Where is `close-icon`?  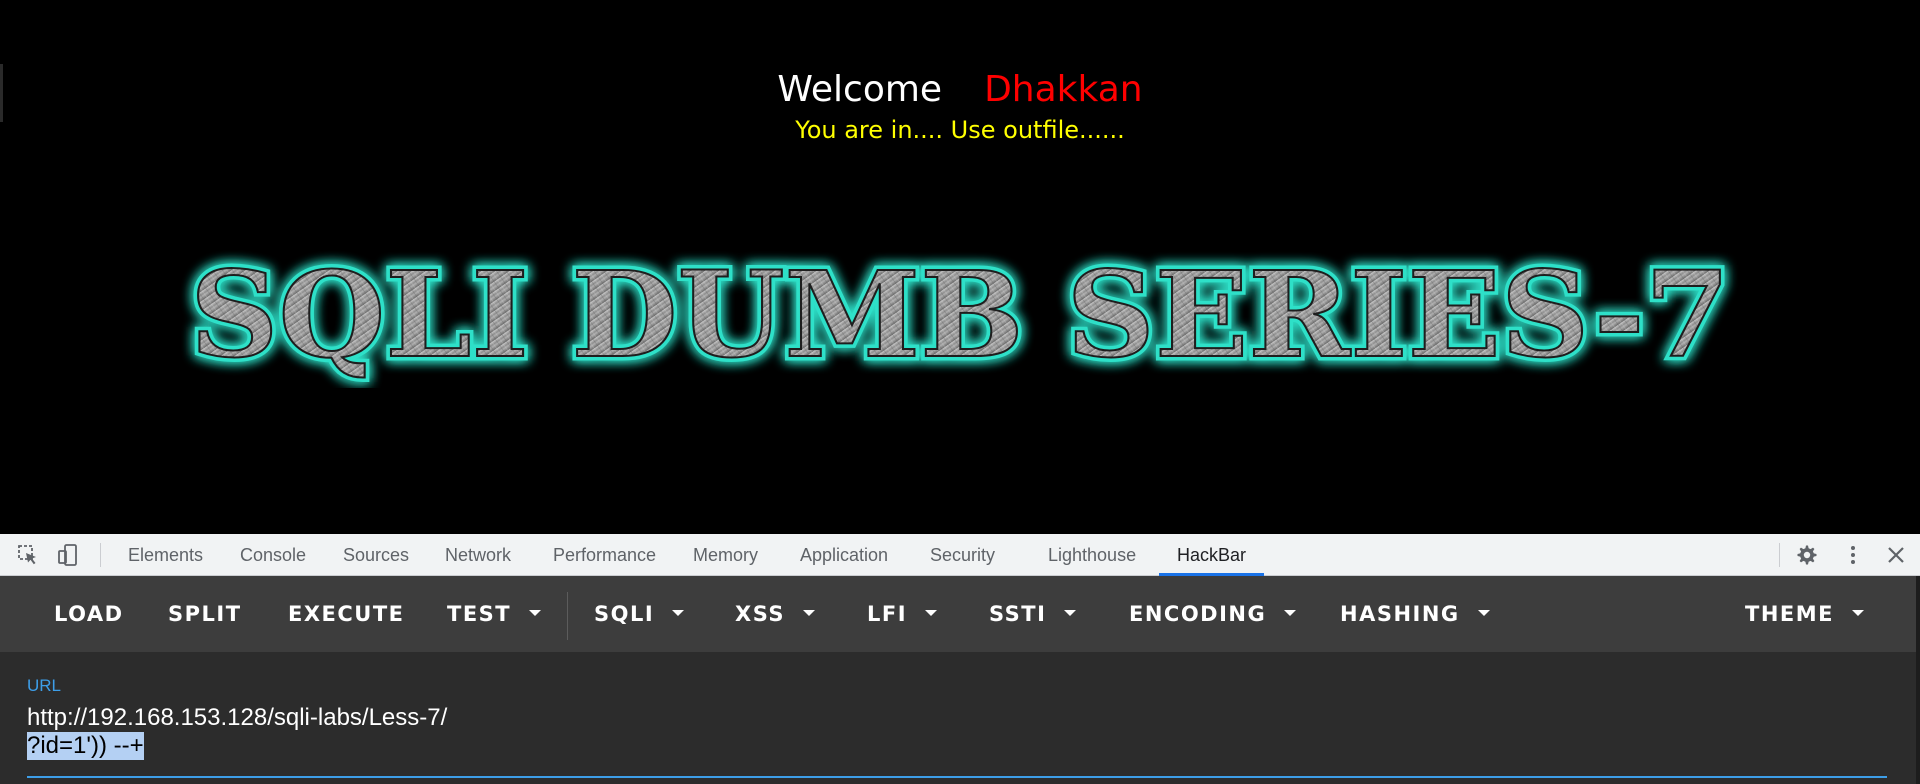 close-icon is located at coordinates (1896, 555).